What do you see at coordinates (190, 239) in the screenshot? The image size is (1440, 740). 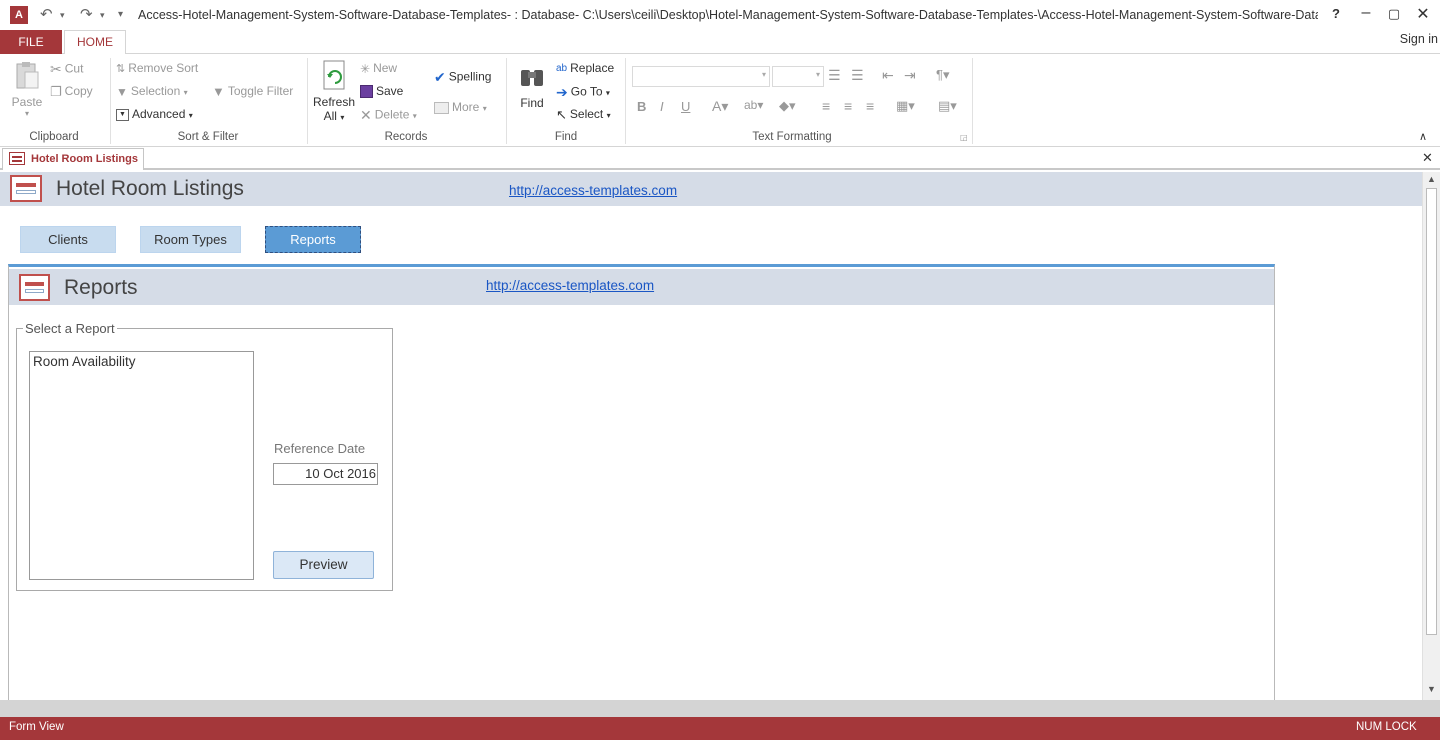 I see `nav-button-room-types: Room Types` at bounding box center [190, 239].